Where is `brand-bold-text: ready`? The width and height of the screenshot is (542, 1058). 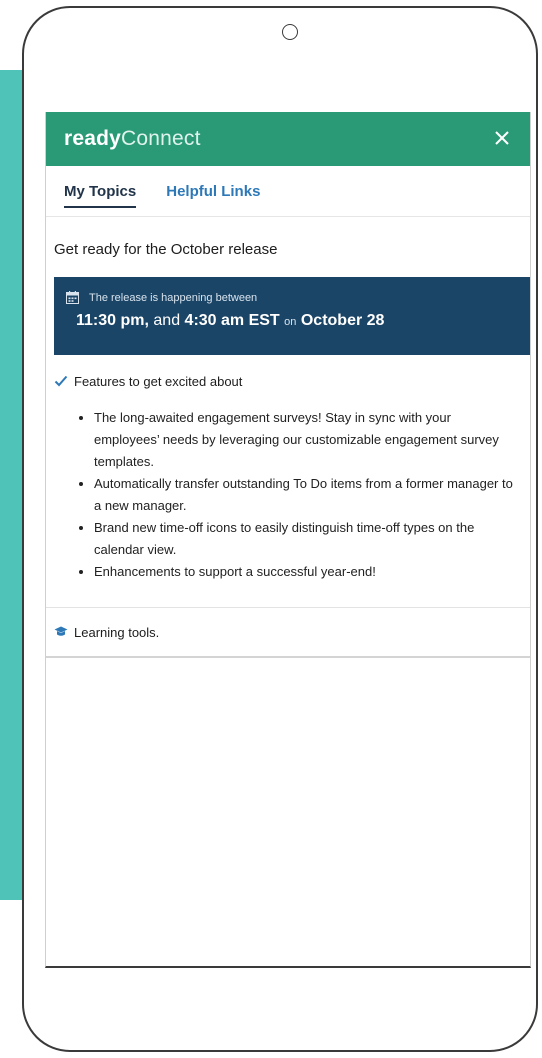
brand-bold-text: ready is located at coordinates (93, 138).